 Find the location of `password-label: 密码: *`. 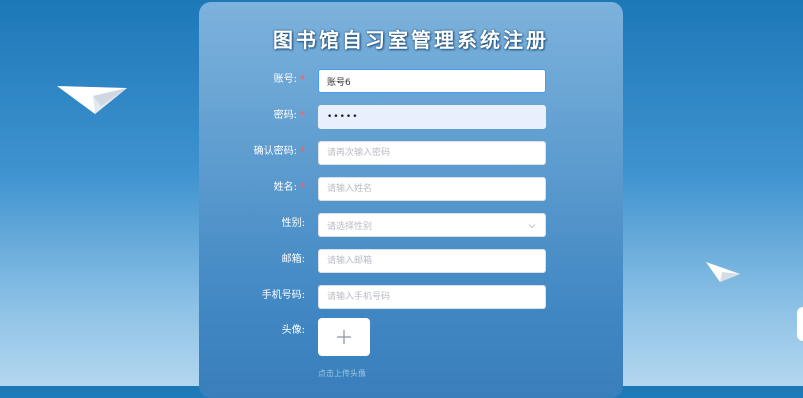

password-label: 密码: * is located at coordinates (289, 115).